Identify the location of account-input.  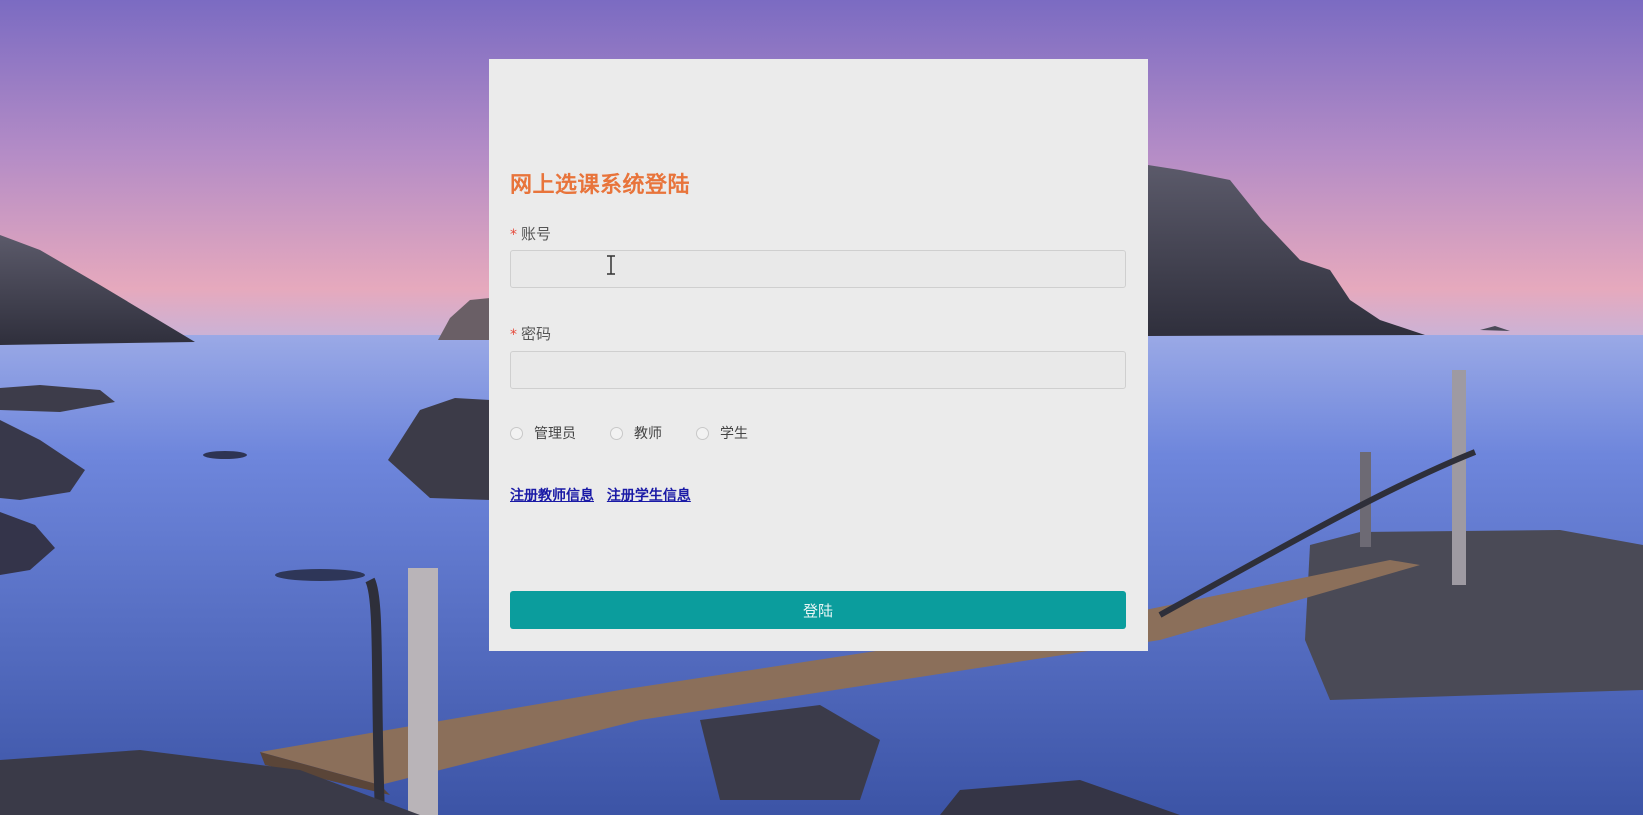
(818, 269).